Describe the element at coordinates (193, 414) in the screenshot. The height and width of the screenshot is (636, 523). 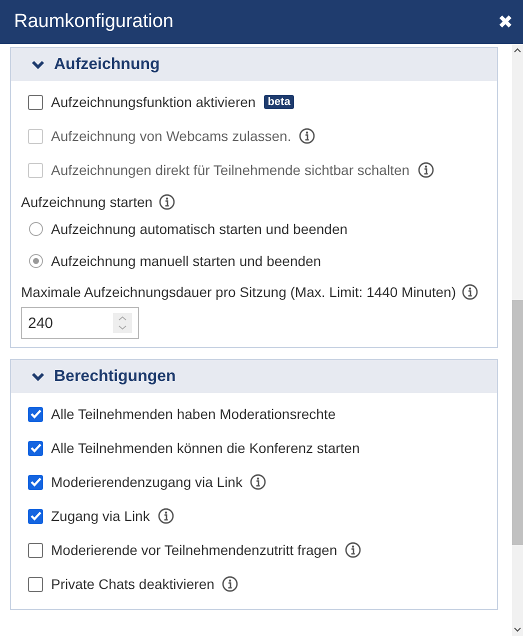
I see `checkbox-label: Alle Teilnehmenden haben Moderationsrechte` at that location.